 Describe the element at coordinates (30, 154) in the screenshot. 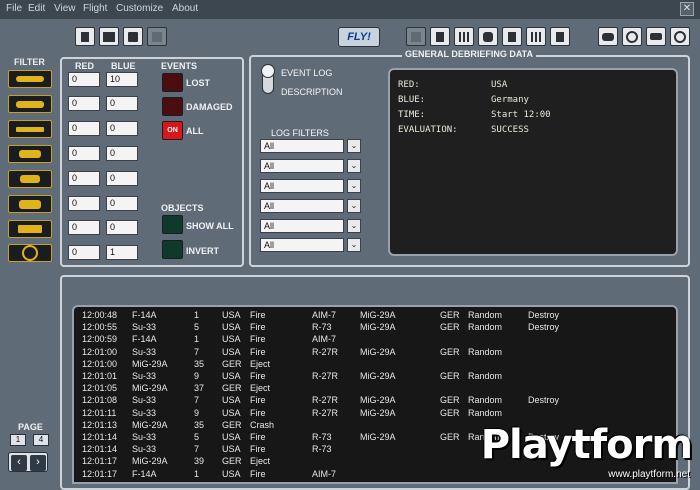

I see `filter-tank-button` at that location.